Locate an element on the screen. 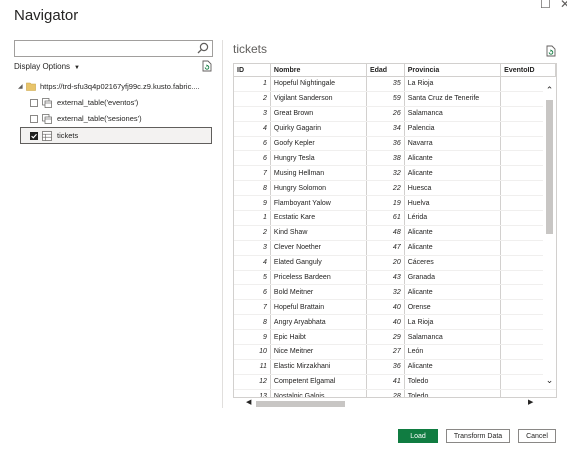 The width and height of the screenshot is (567, 451). cancel-button: Cancel is located at coordinates (537, 436).